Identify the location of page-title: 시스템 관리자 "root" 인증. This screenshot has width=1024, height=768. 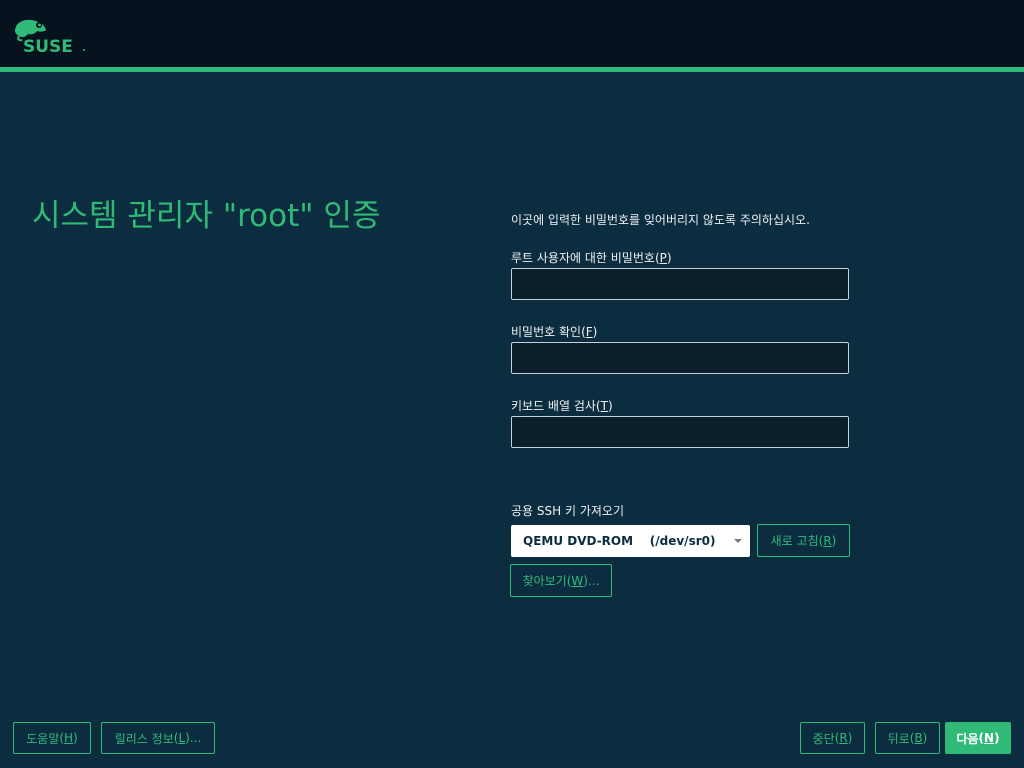
(206, 216).